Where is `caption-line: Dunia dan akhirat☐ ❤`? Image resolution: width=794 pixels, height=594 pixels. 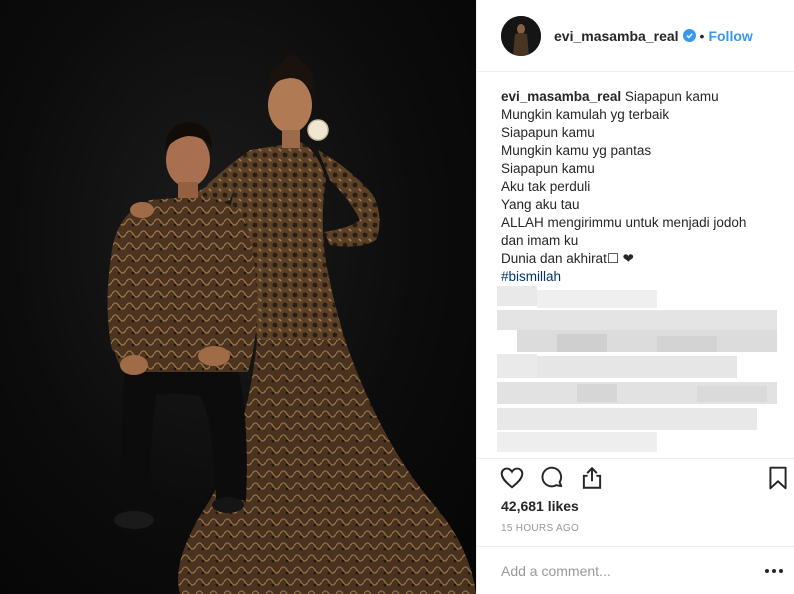 caption-line: Dunia dan akhirat☐ ❤ is located at coordinates (567, 258).